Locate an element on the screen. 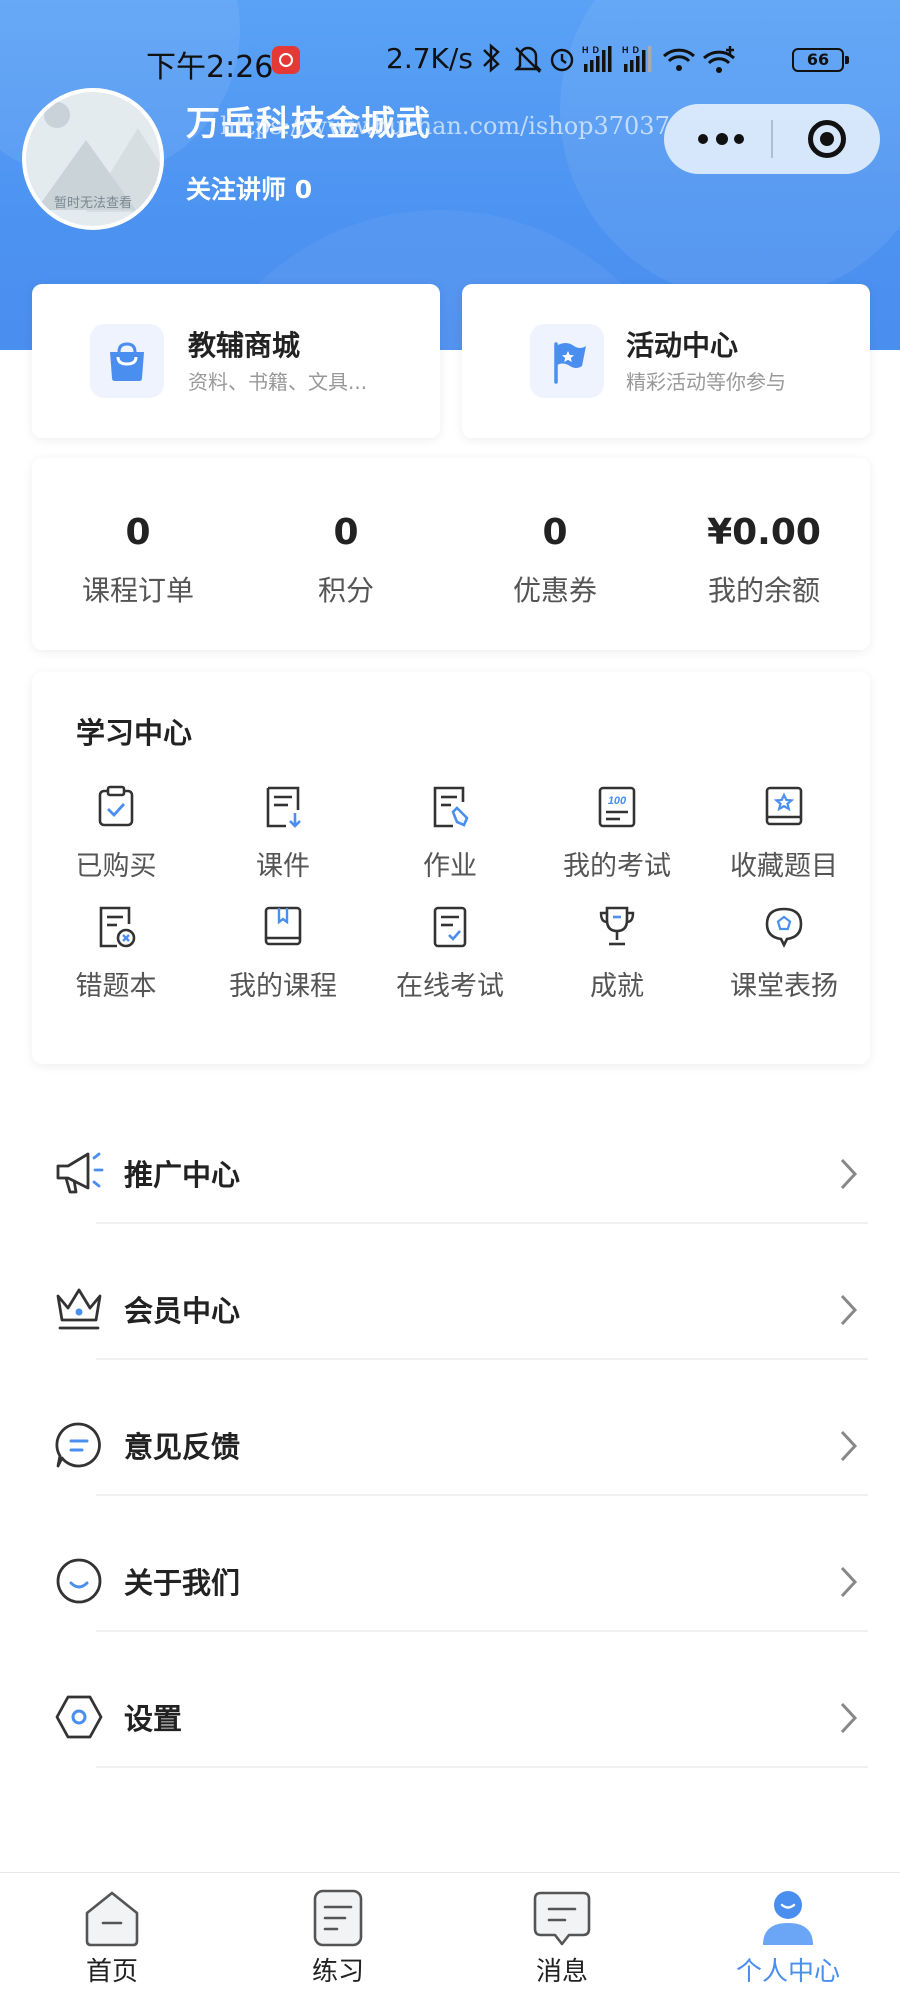  watermark-text: https://www.huzhan.com/ishop37037 is located at coordinates (445, 126).